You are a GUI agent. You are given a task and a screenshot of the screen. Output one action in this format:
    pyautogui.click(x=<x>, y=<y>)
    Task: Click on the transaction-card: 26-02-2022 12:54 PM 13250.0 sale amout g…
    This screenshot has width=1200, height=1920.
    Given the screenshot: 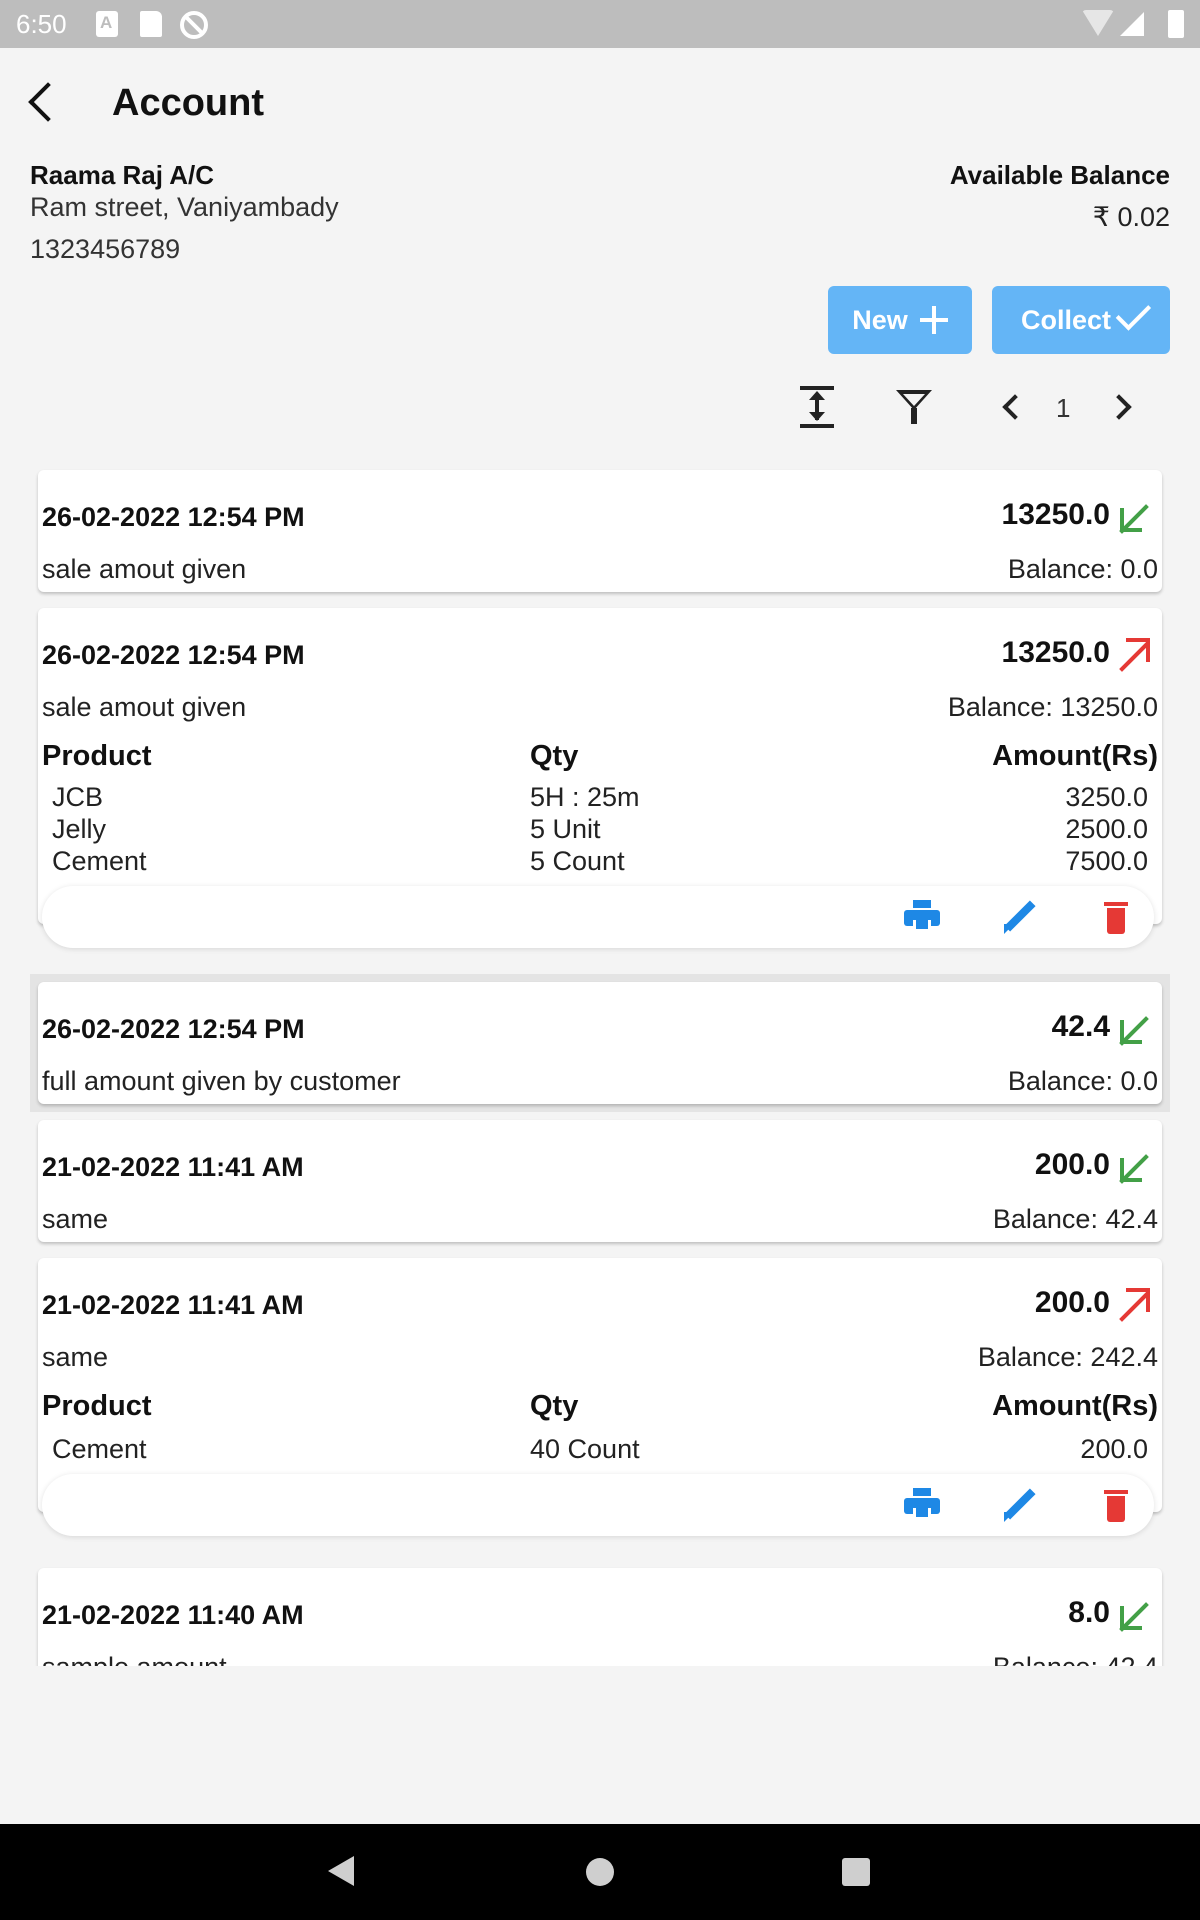 What is the action you would take?
    pyautogui.click(x=600, y=531)
    